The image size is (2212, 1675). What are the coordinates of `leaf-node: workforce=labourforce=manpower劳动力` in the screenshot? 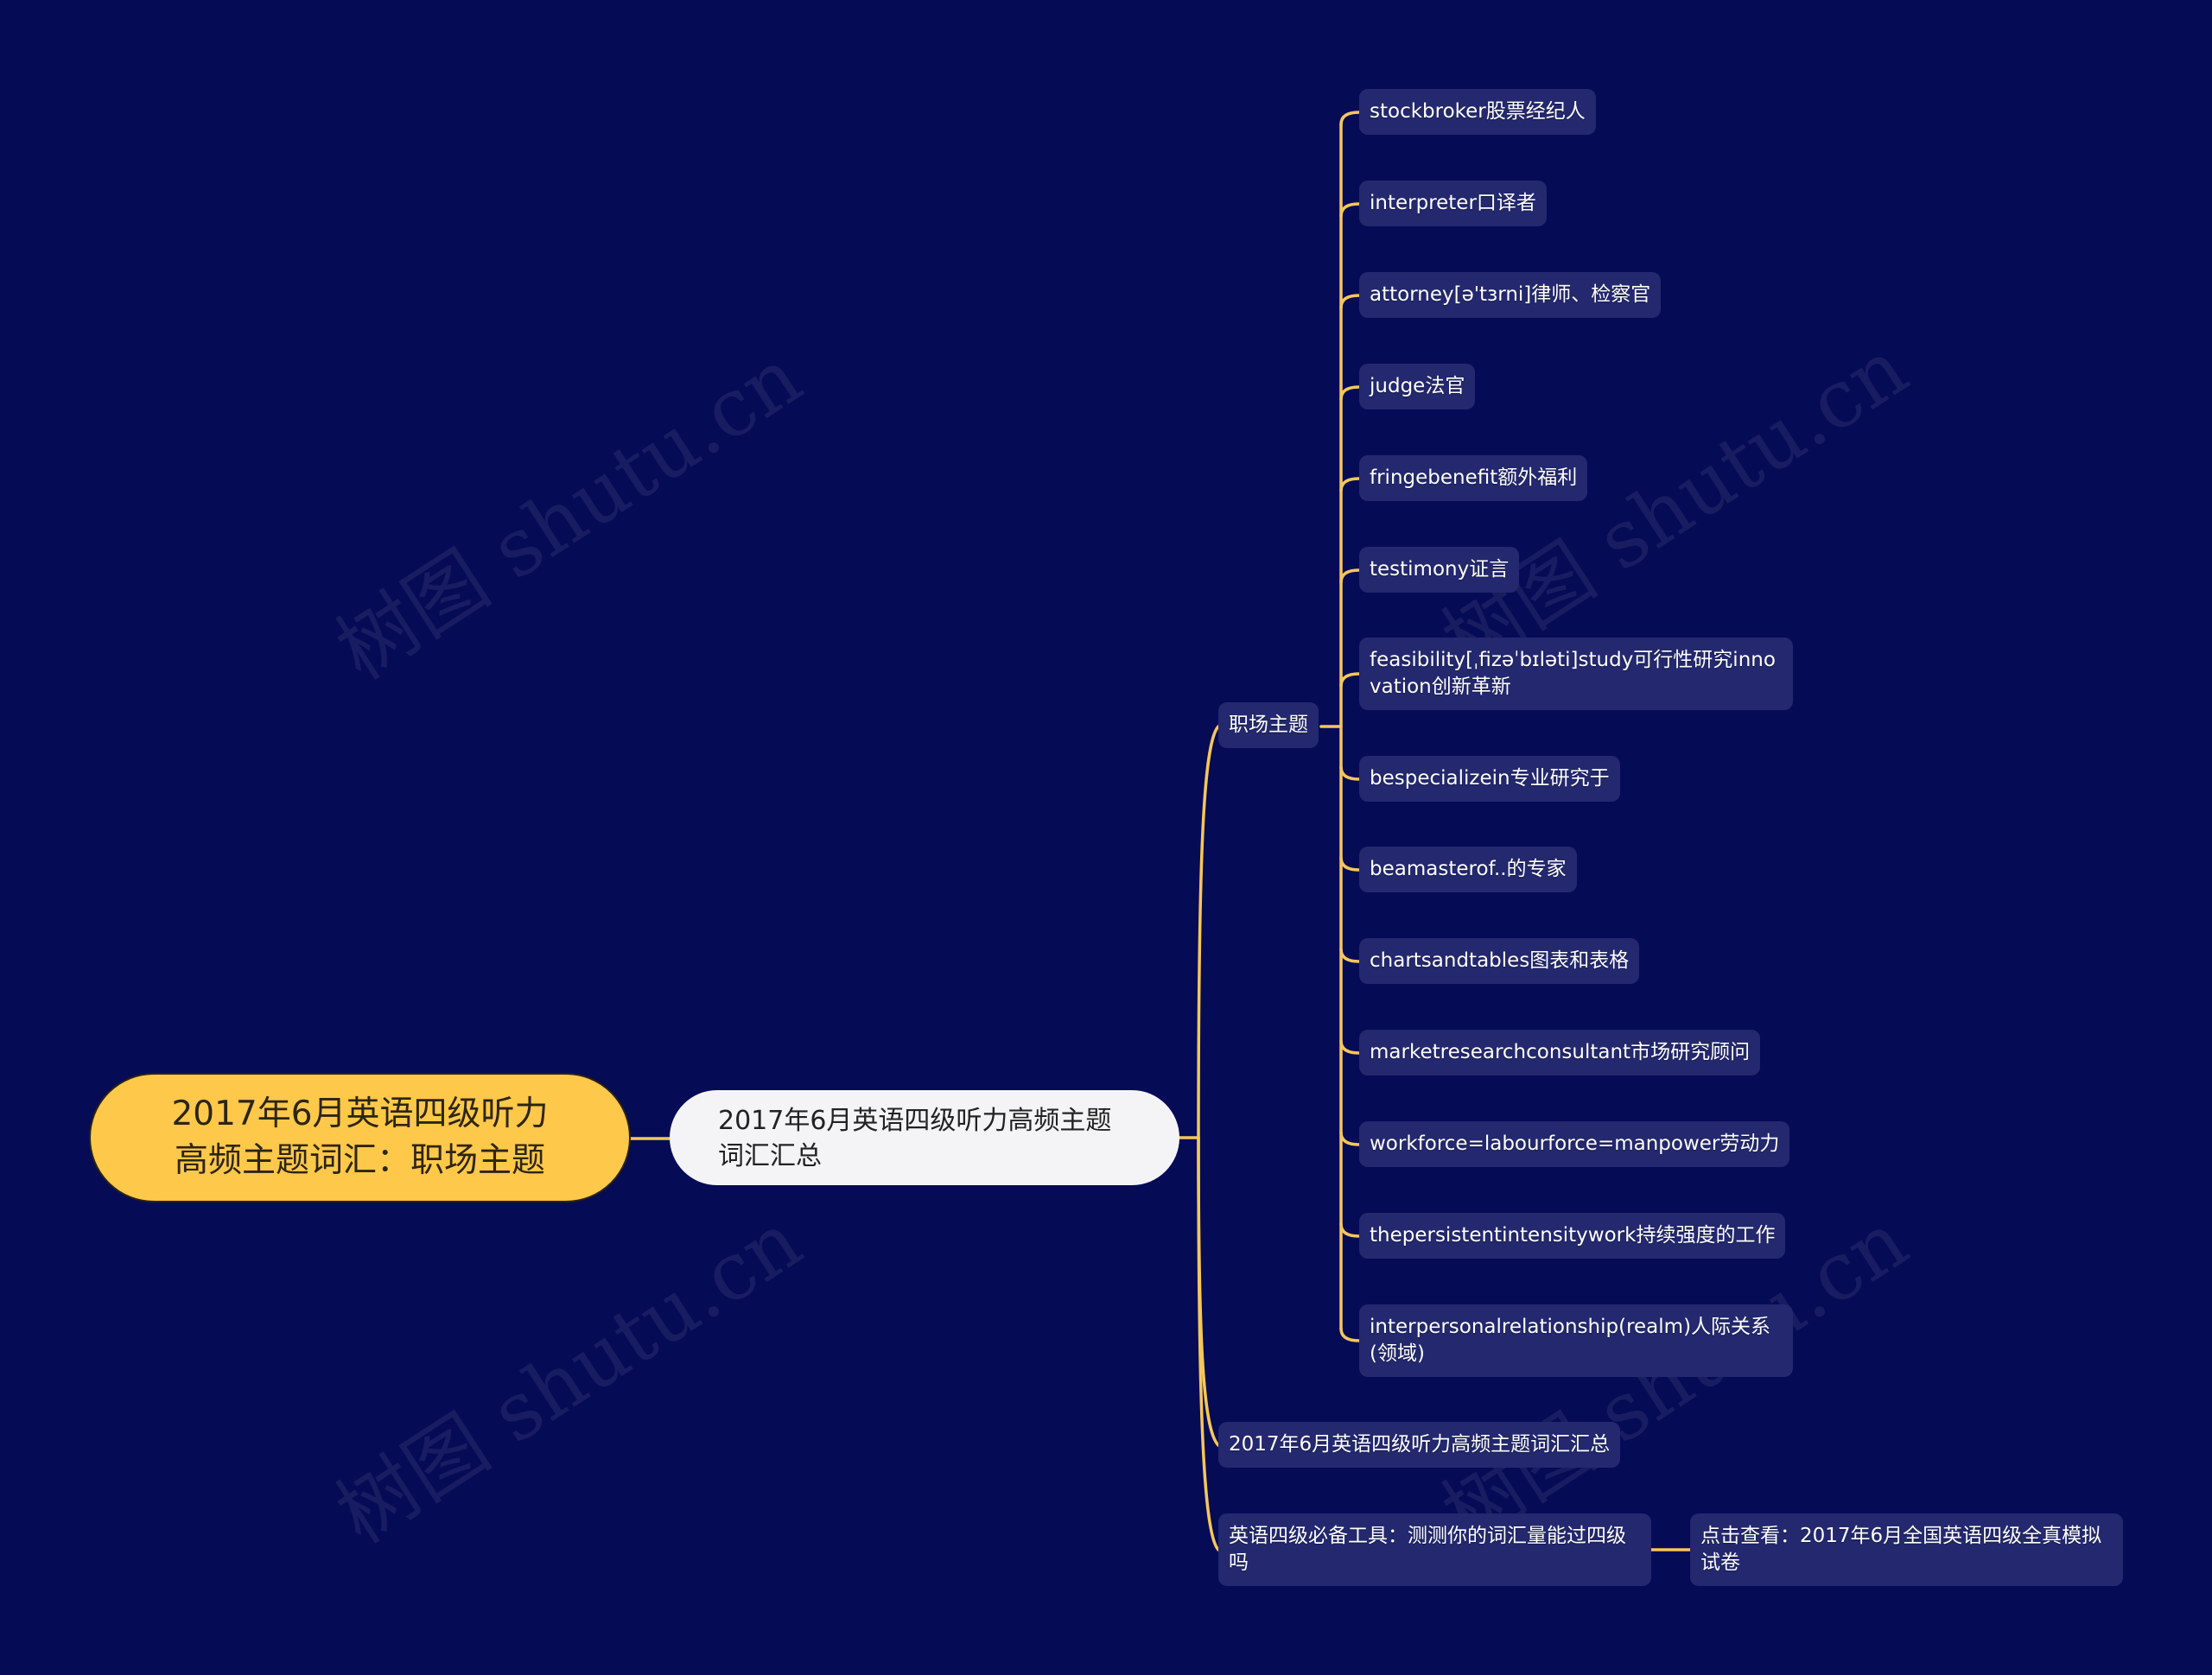 It's located at (1574, 1144).